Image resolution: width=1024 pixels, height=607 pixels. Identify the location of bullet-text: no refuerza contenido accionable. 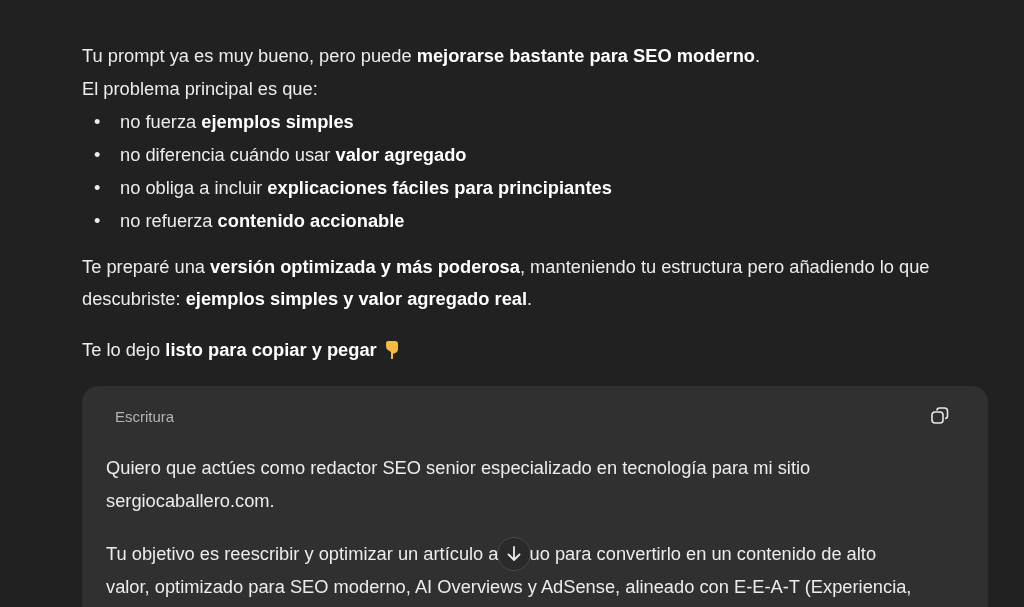
(262, 221).